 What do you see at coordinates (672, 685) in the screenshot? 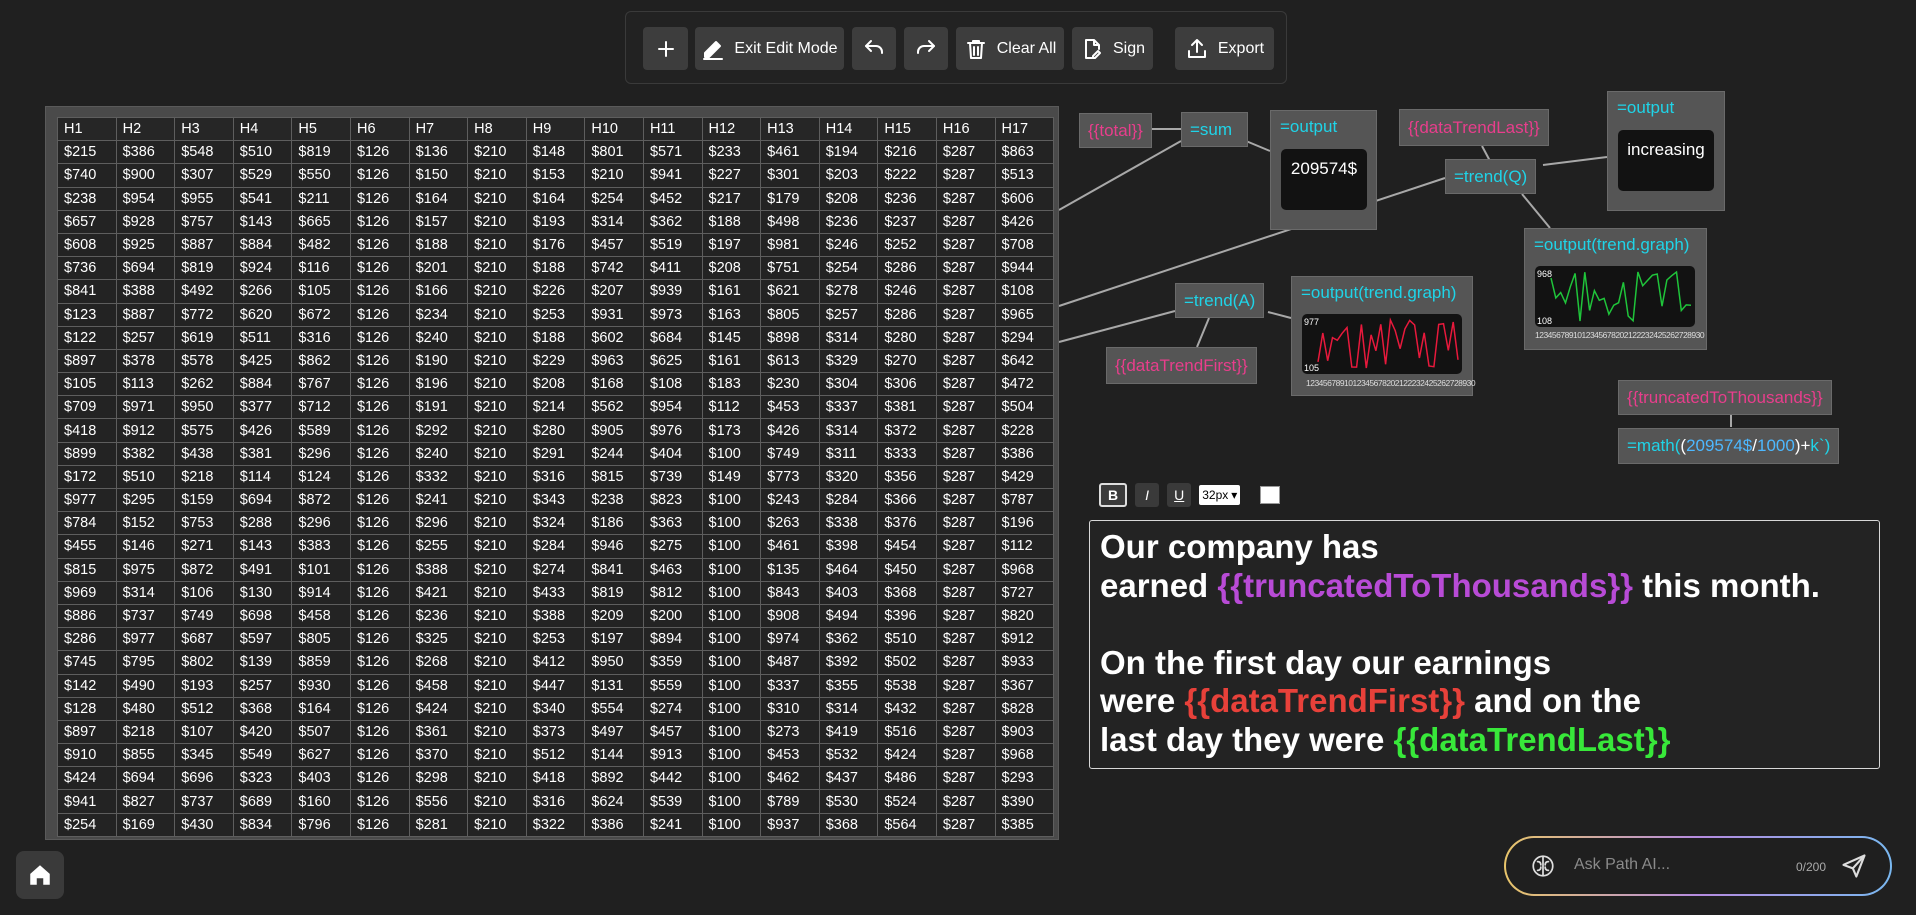
I see `table-cell: $559` at bounding box center [672, 685].